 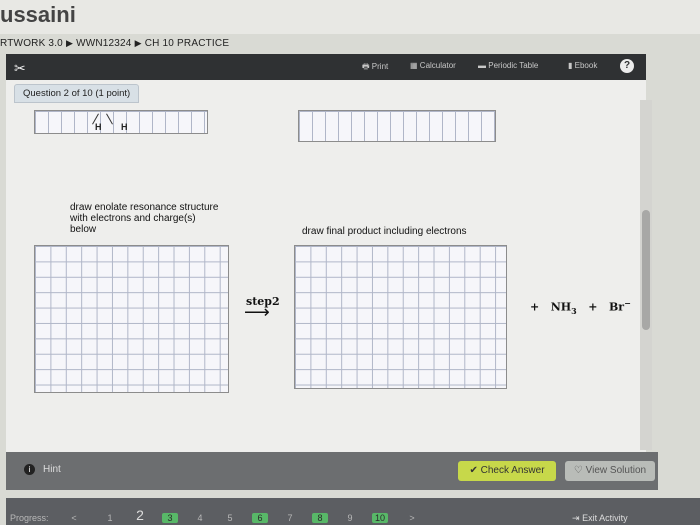 I want to click on question-footer: i Hint ✔ Check Answer ♡ View Solution, so click(x=332, y=471).